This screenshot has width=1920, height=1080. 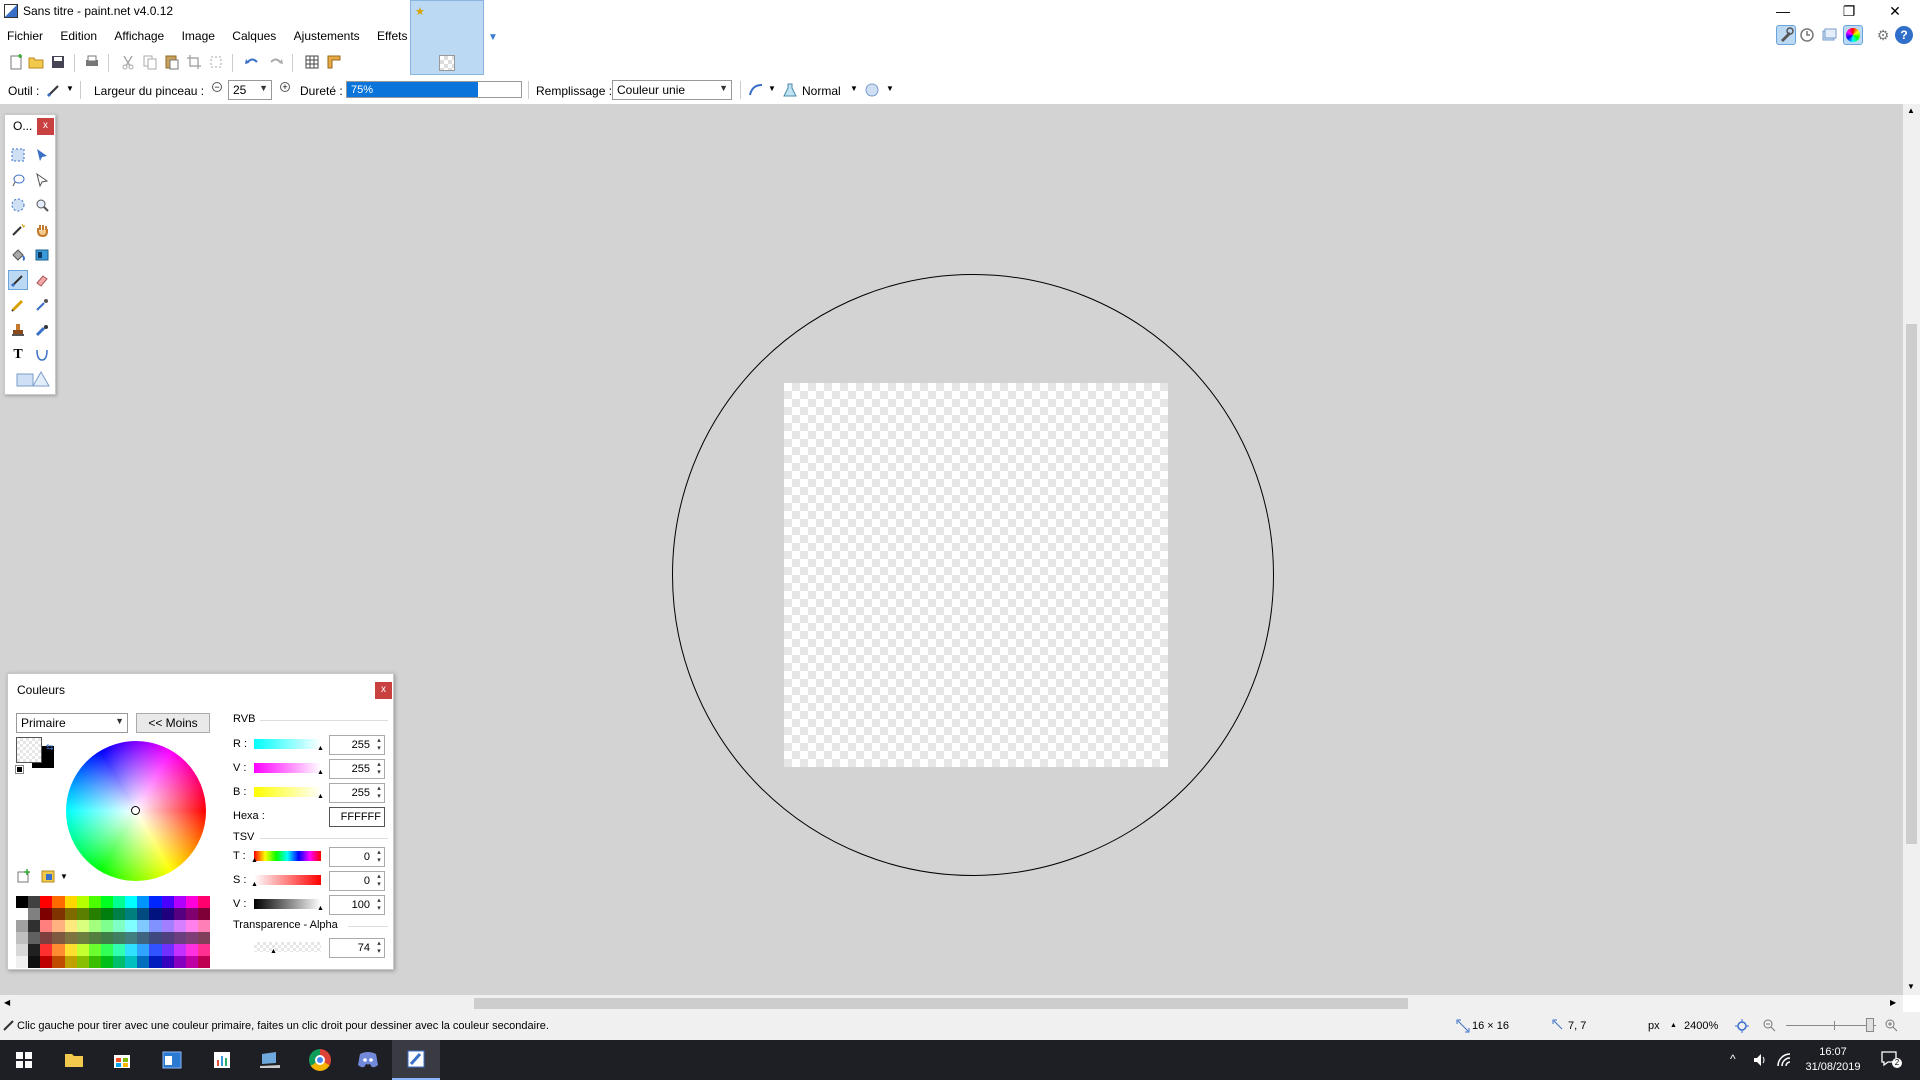 I want to click on volume-icon, so click(x=1760, y=1060).